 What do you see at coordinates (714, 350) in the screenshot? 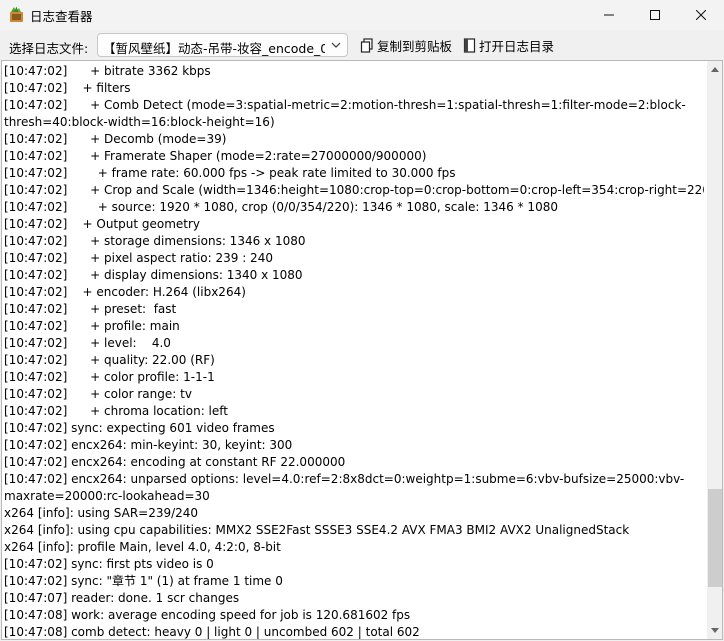
I see `vertical-scrollbar` at bounding box center [714, 350].